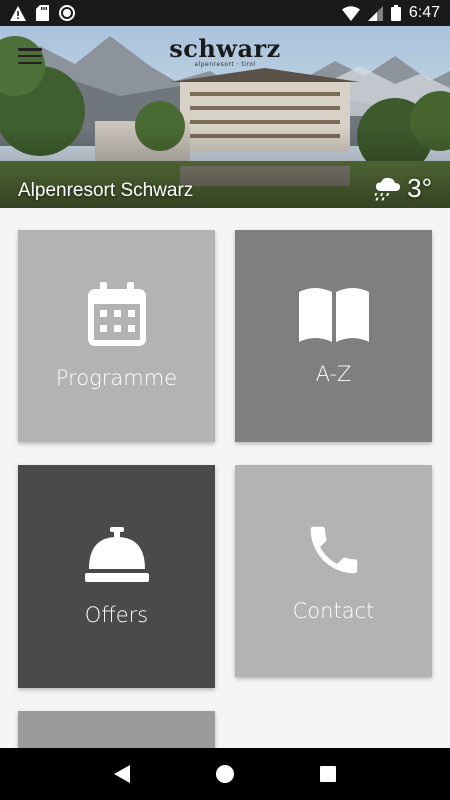 This screenshot has height=800, width=450. I want to click on hotel-name: Alpenresort Schwarz, so click(106, 190).